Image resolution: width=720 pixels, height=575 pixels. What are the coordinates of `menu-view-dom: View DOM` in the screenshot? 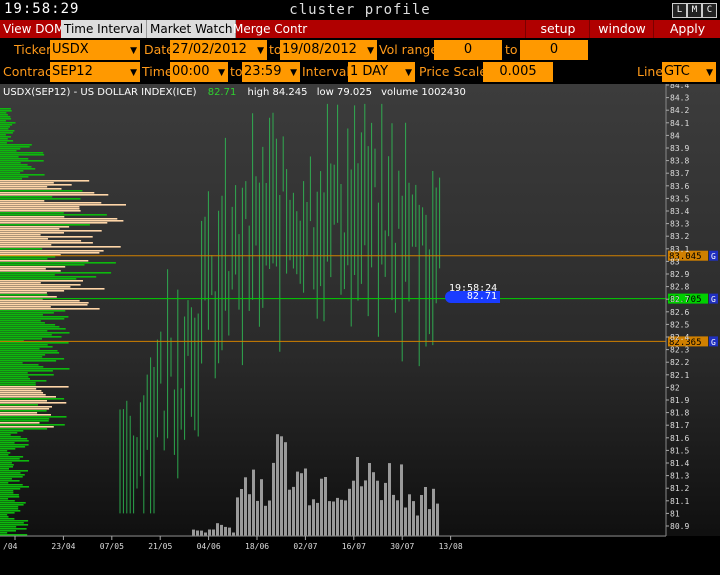 It's located at (33, 29).